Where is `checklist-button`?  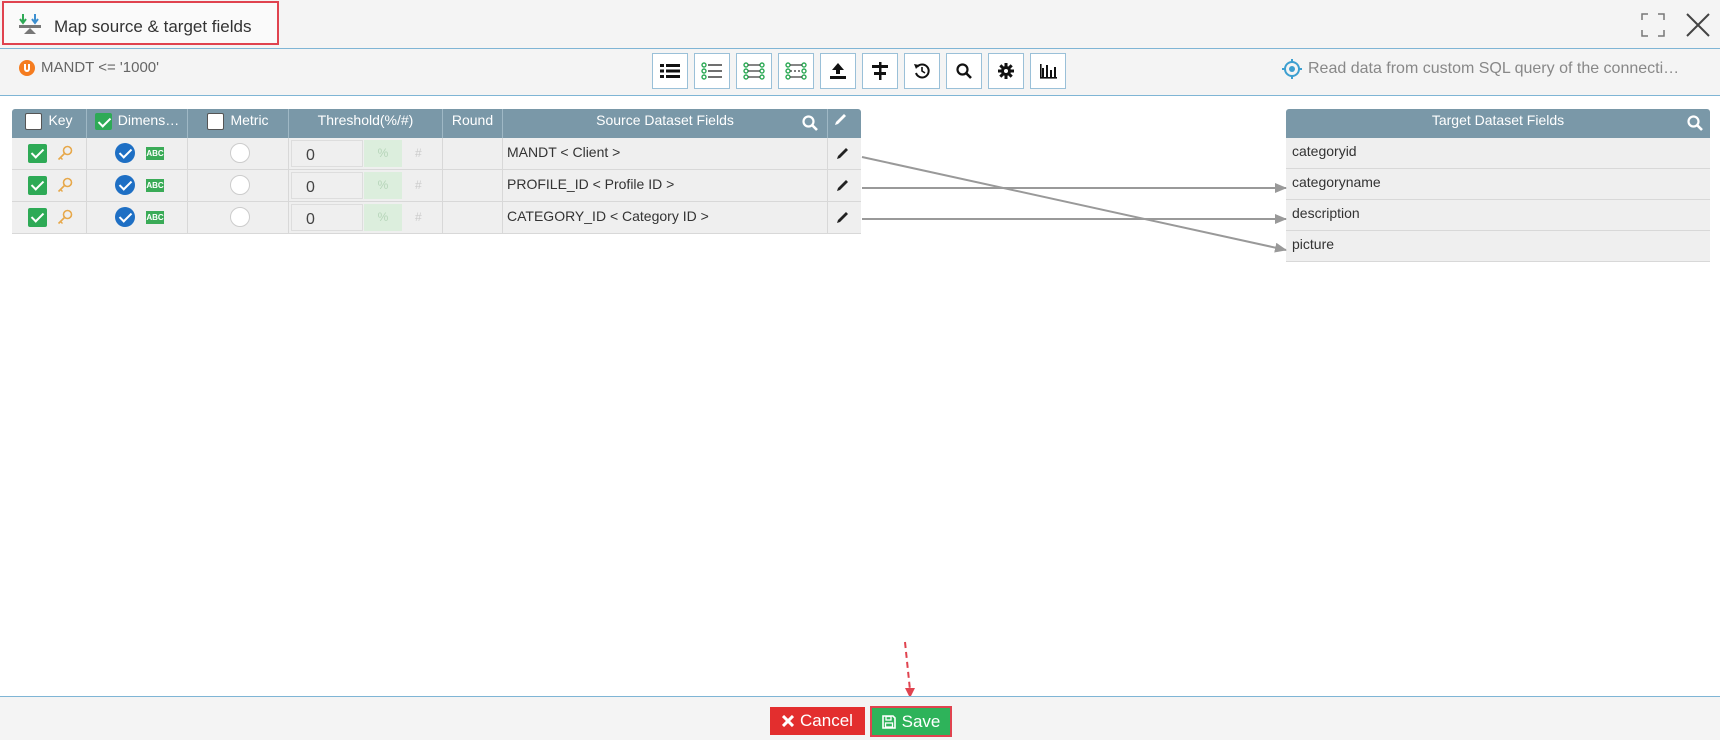
checklist-button is located at coordinates (712, 71).